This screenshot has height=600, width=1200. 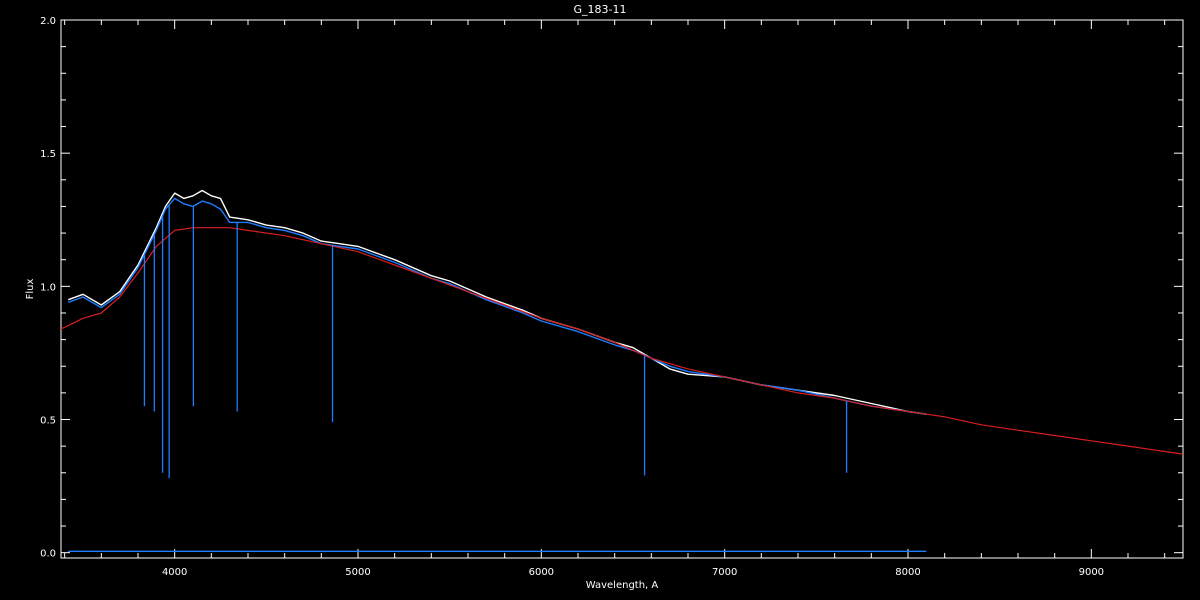 What do you see at coordinates (622, 585) in the screenshot?
I see `x-axis-label: Wavelength, A` at bounding box center [622, 585].